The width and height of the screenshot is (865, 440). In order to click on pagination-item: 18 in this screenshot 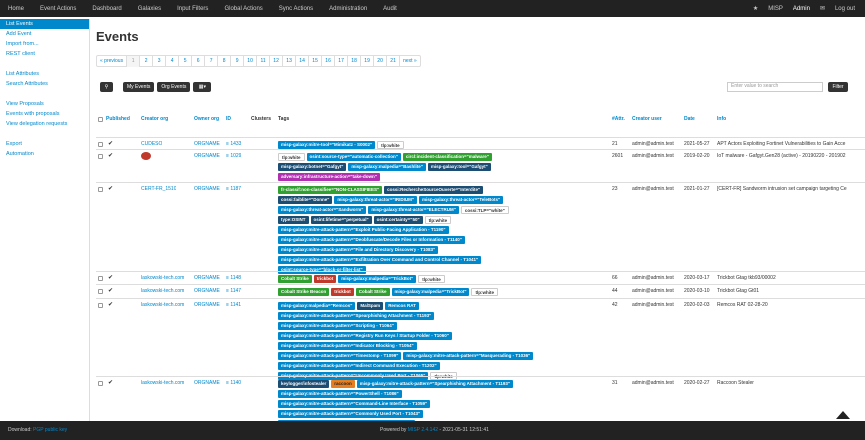, I will do `click(355, 61)`.